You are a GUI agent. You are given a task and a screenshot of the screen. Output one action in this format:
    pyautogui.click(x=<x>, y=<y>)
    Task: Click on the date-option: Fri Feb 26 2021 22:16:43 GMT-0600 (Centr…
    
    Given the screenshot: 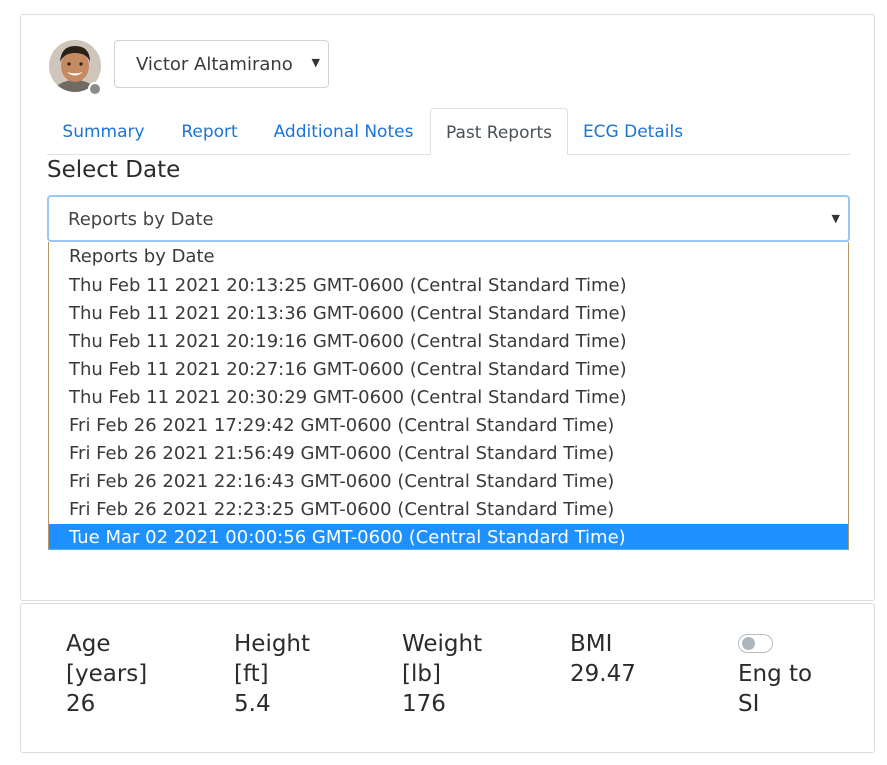 What is the action you would take?
    pyautogui.click(x=448, y=482)
    